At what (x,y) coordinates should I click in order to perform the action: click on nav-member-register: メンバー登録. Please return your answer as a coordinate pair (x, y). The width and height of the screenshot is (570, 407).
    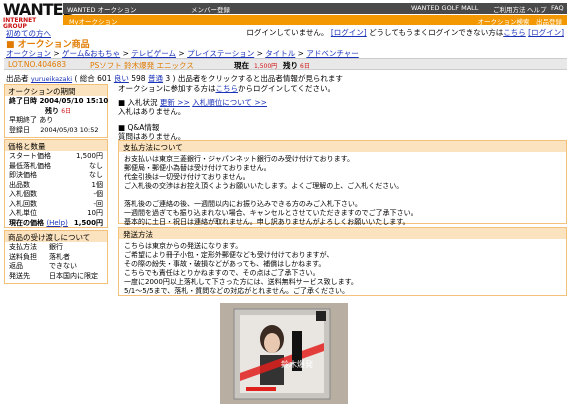
    Looking at the image, I should click on (210, 9).